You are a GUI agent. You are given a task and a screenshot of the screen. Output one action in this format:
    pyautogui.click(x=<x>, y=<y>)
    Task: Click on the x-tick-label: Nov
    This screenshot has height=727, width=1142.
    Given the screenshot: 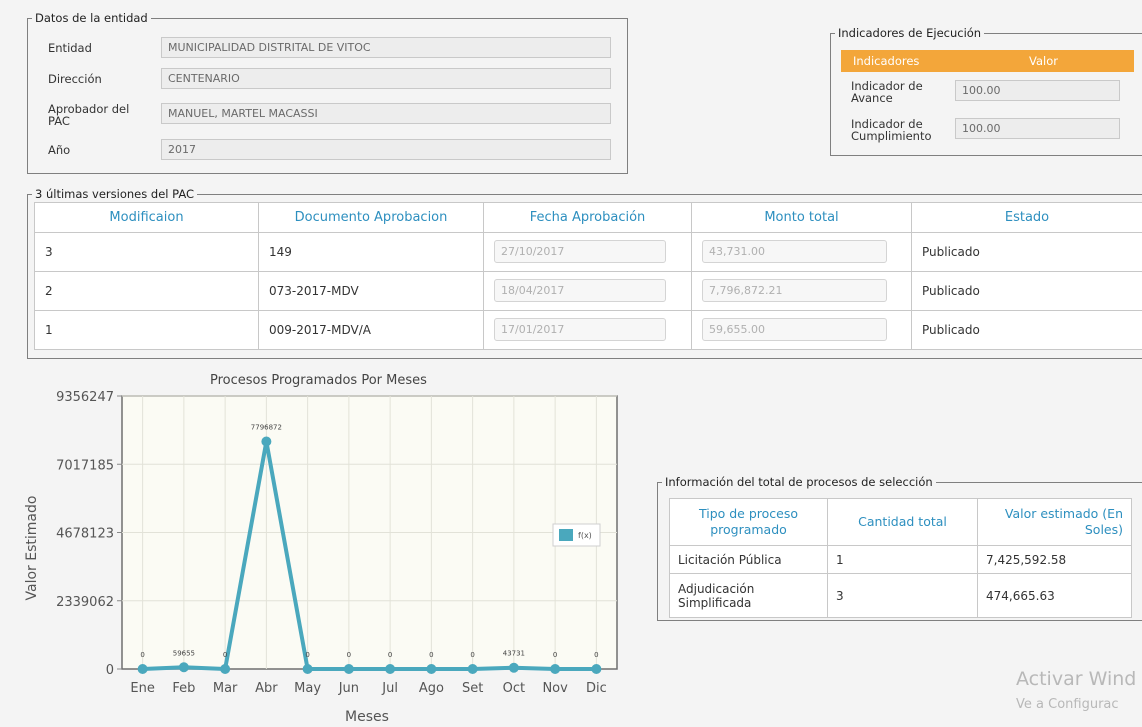 What is the action you would take?
    pyautogui.click(x=555, y=688)
    